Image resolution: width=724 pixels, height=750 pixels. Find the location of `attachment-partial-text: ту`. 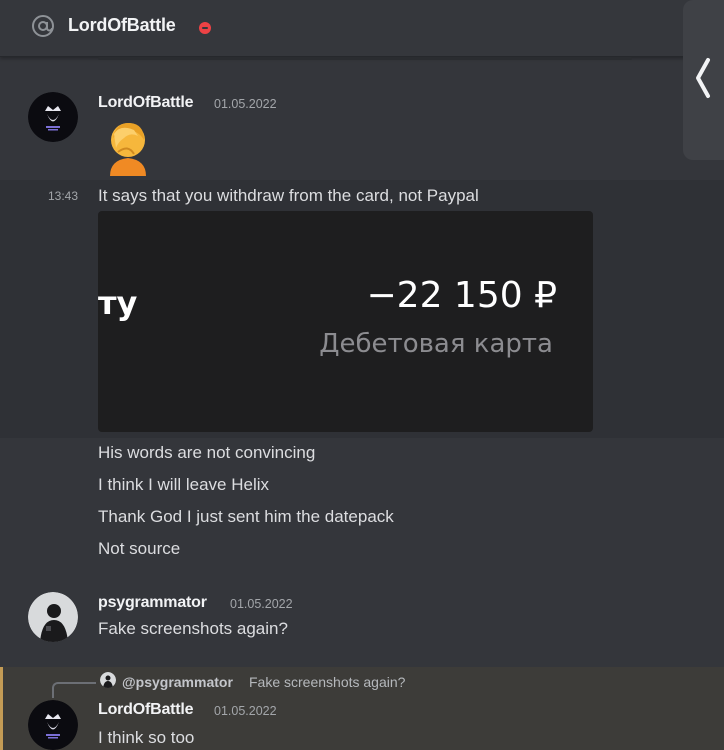

attachment-partial-text: ту is located at coordinates (118, 303).